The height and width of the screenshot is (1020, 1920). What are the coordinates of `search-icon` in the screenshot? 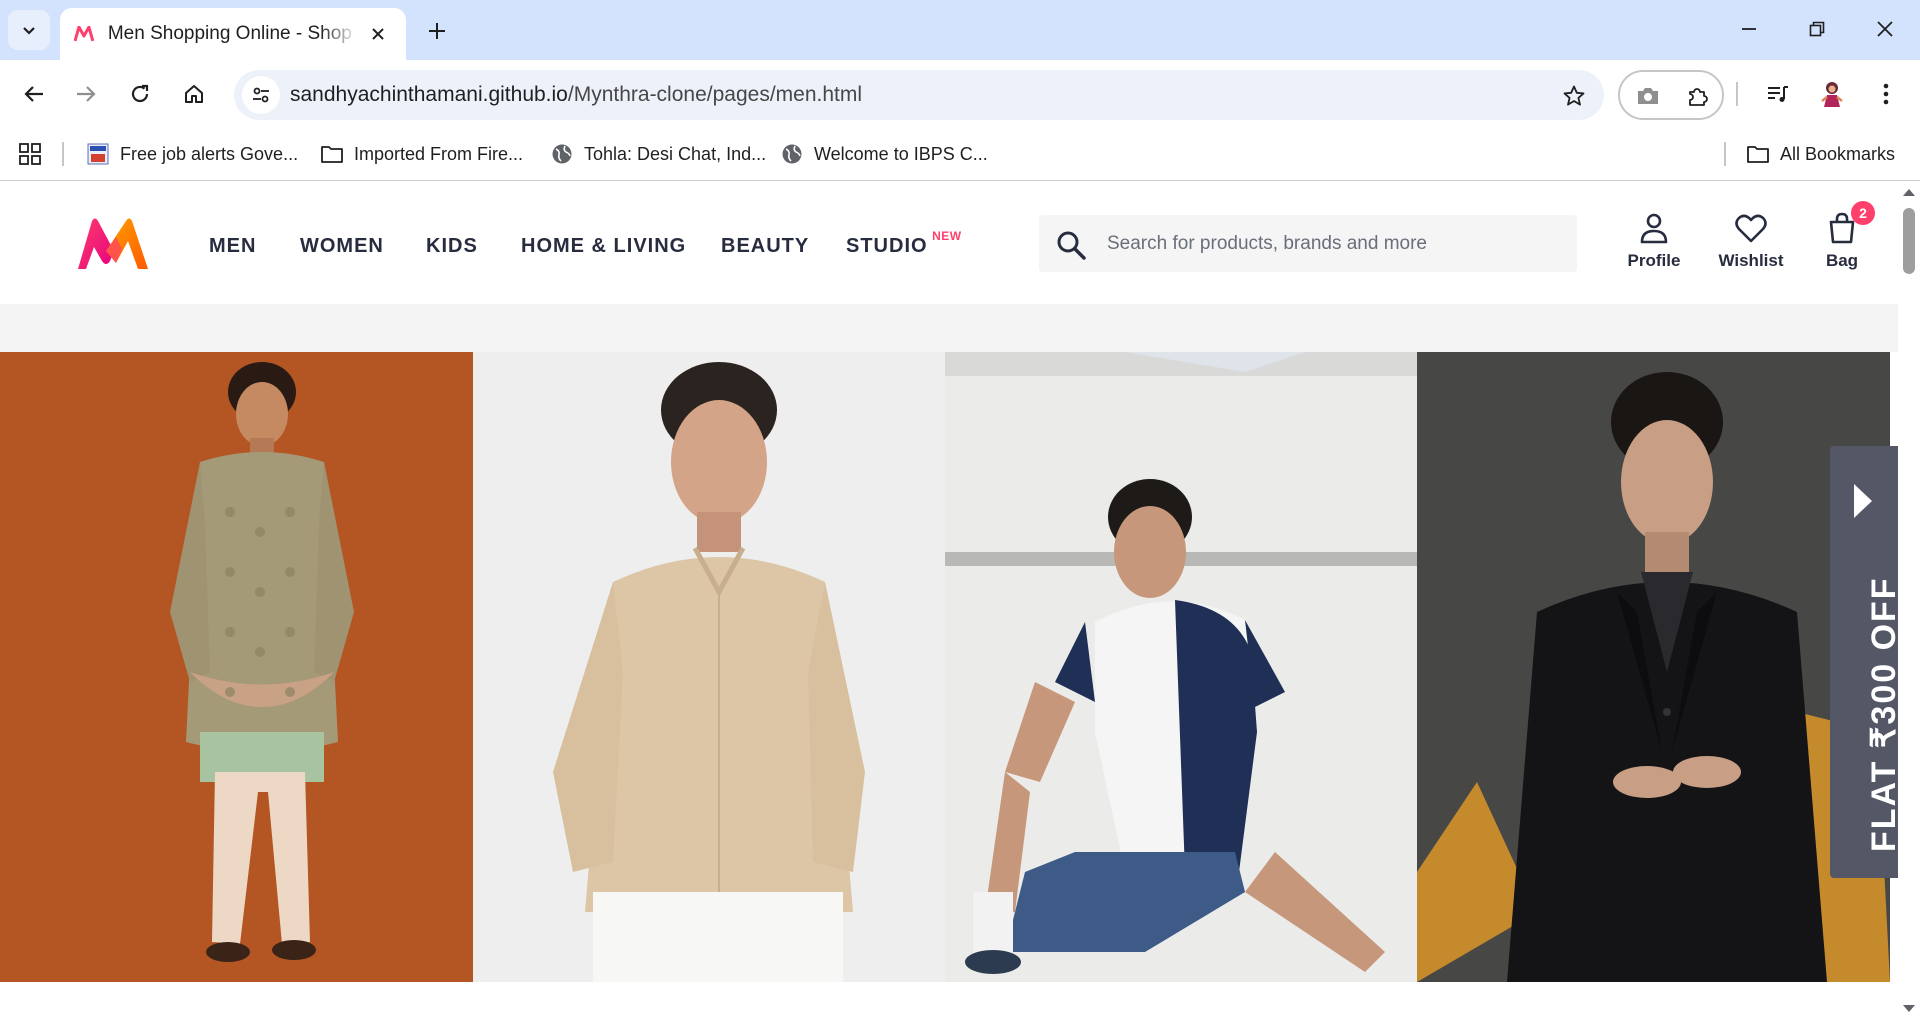 It's located at (1071, 245).